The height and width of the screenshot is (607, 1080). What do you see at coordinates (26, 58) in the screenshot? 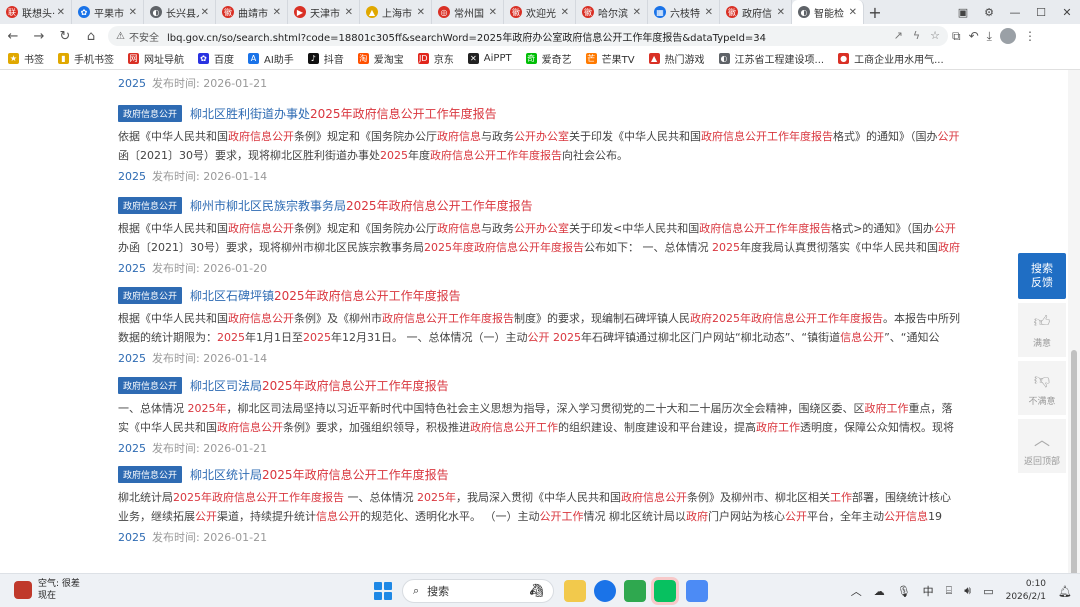
I see `bookmark-item: ★ 书签` at bounding box center [26, 58].